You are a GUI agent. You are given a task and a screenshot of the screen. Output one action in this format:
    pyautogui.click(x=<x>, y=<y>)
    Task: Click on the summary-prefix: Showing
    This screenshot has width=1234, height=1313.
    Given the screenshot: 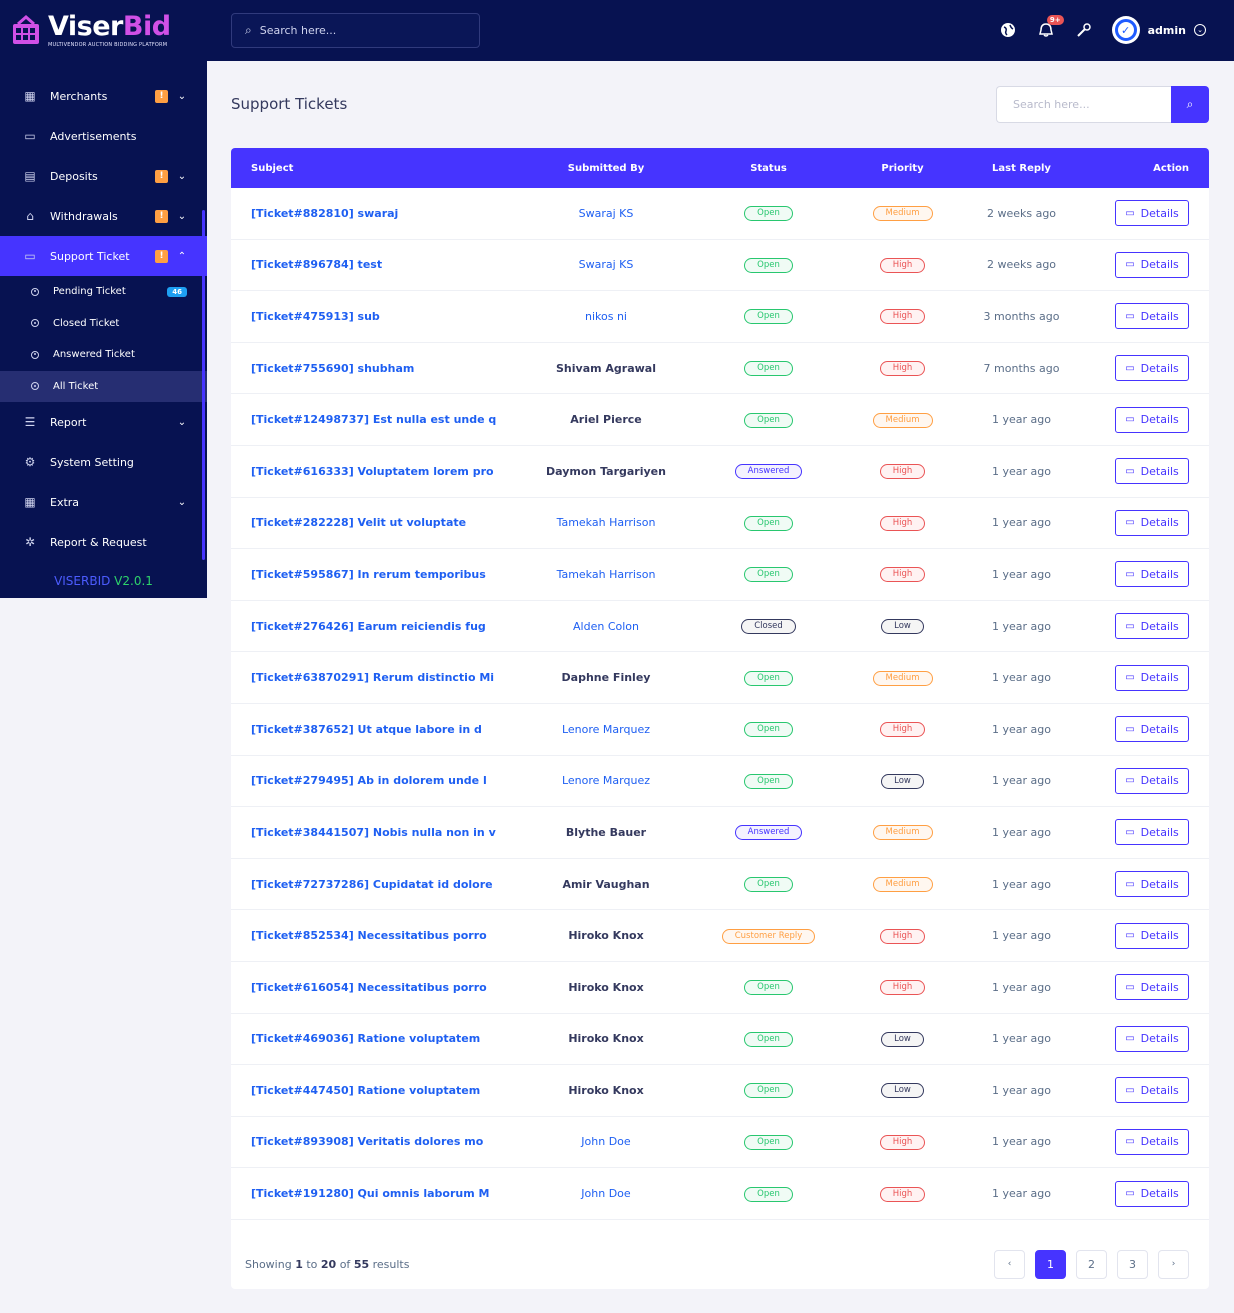 What is the action you would take?
    pyautogui.click(x=270, y=1264)
    